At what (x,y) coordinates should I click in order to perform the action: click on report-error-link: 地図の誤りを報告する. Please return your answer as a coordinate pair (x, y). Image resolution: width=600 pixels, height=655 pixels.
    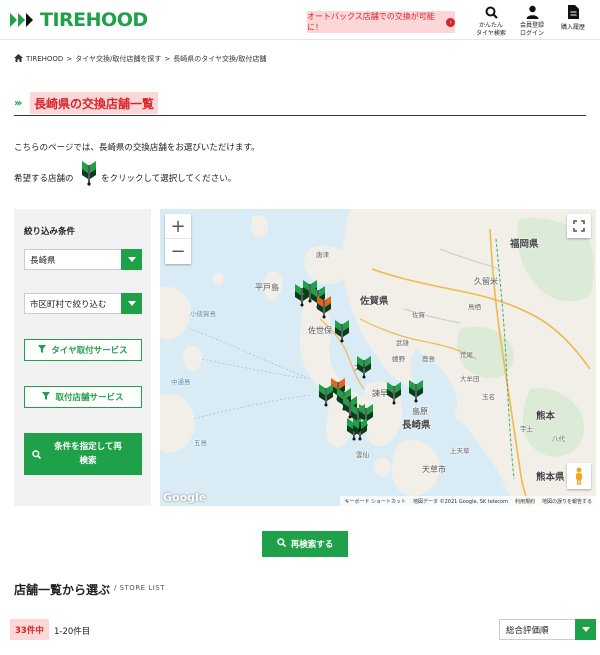
    Looking at the image, I should click on (567, 501).